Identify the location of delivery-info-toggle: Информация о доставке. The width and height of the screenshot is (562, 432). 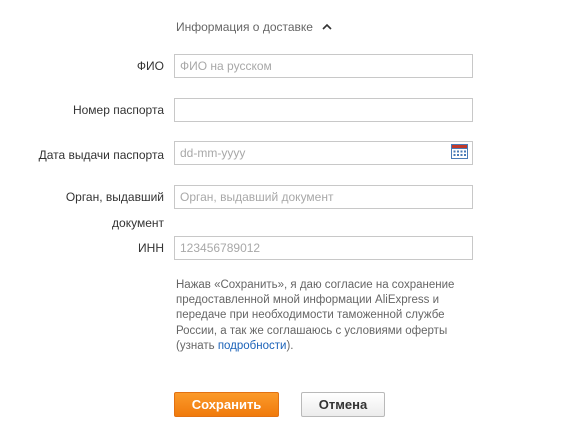
(254, 27).